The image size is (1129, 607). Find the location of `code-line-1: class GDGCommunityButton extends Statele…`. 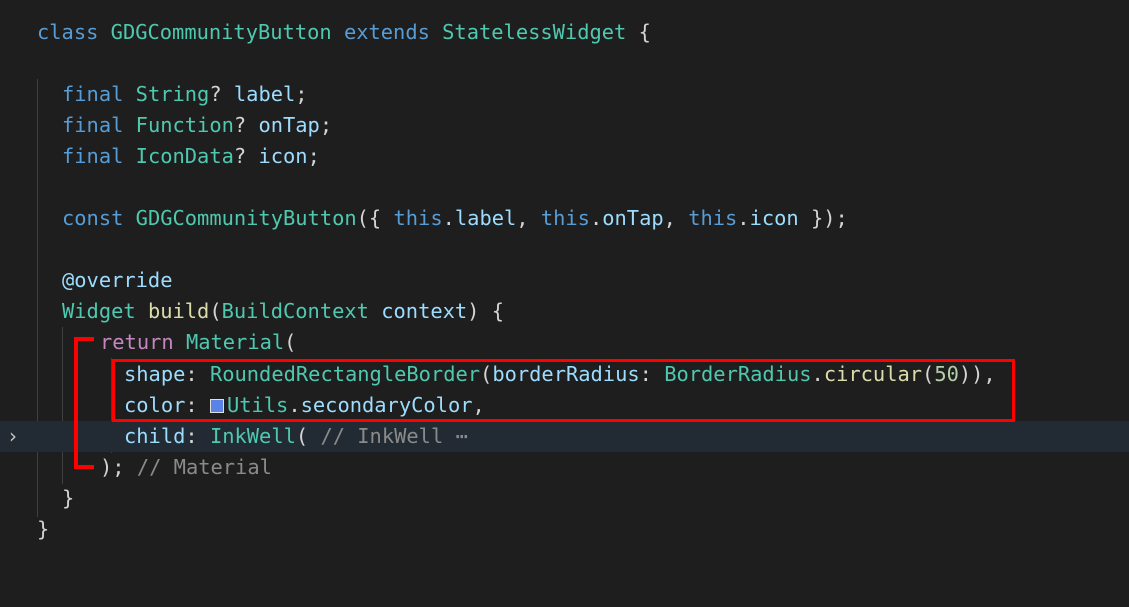

code-line-1: class GDGCommunityButton extends Statele… is located at coordinates (564, 32).